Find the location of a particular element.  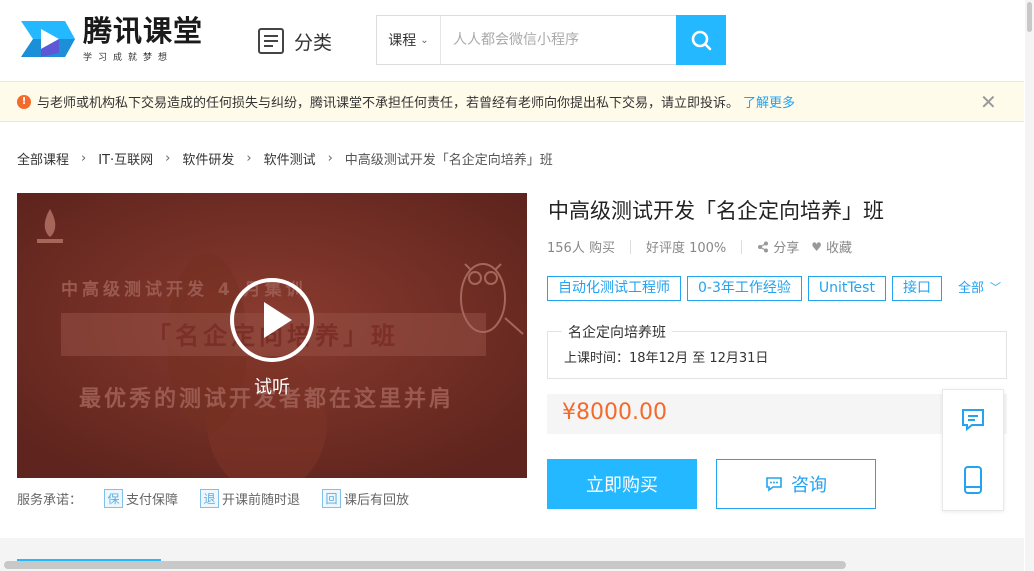

course-tags: 自动化测试工程师 0-3年工作经验 UnitTest 接口 is located at coordinates (747, 288).